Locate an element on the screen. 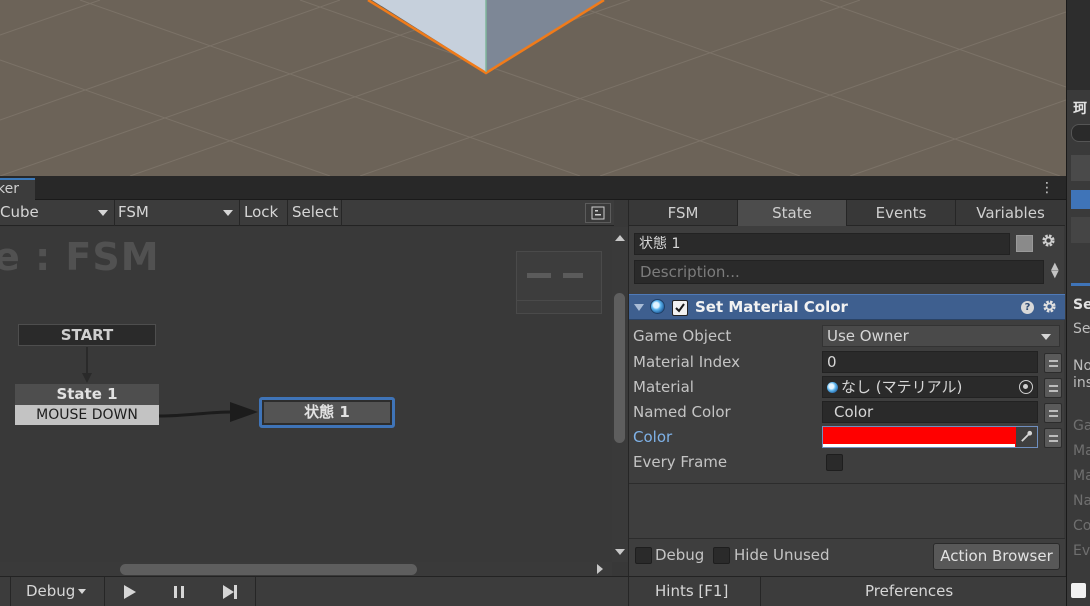 This screenshot has width=1090, height=606. inspector-text: No is located at coordinates (1081, 366).